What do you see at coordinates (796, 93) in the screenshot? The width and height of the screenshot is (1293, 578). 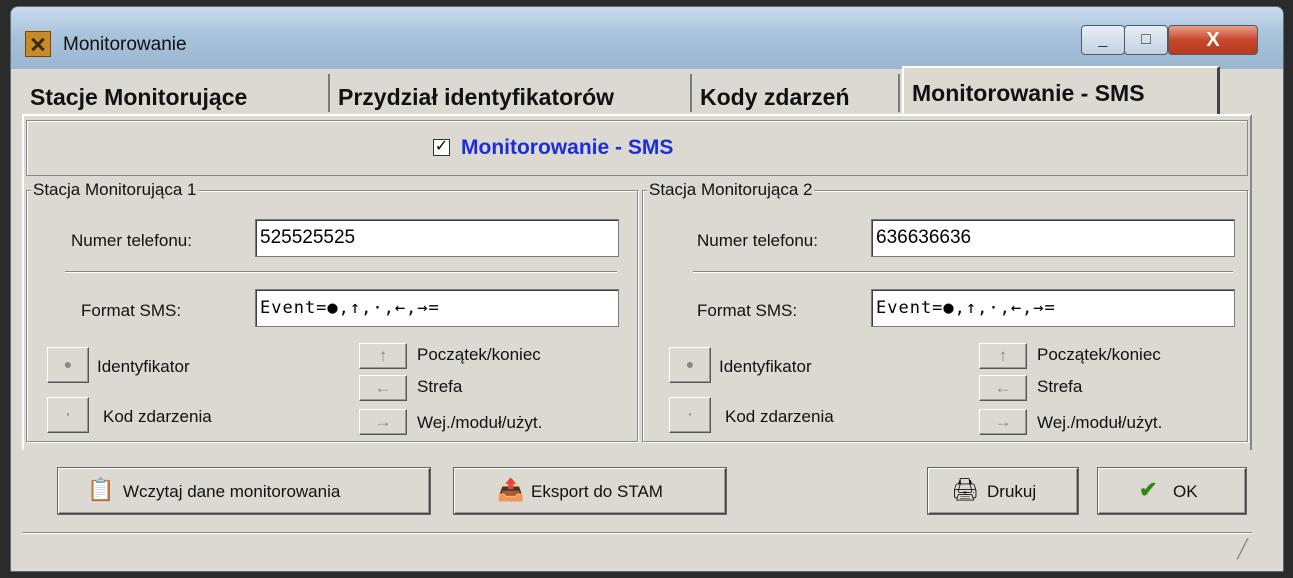 I see `tab-kody-zdarzen: Kody zdarzeń` at bounding box center [796, 93].